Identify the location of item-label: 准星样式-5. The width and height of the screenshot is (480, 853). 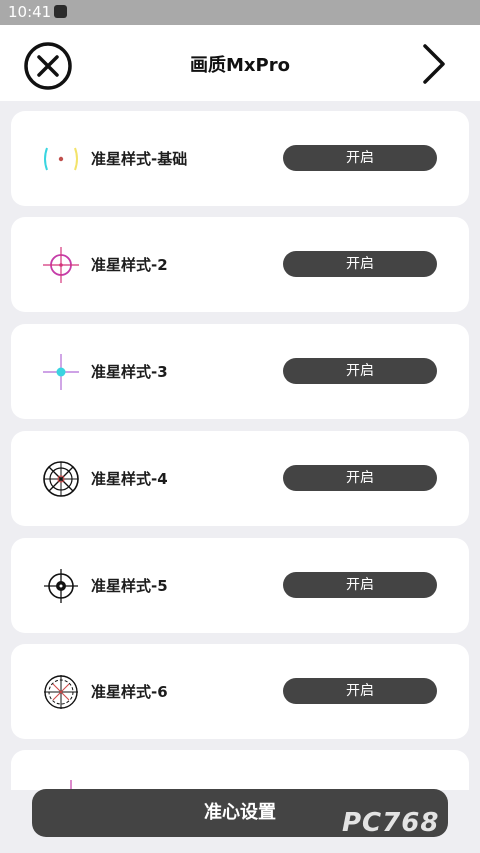
(129, 586).